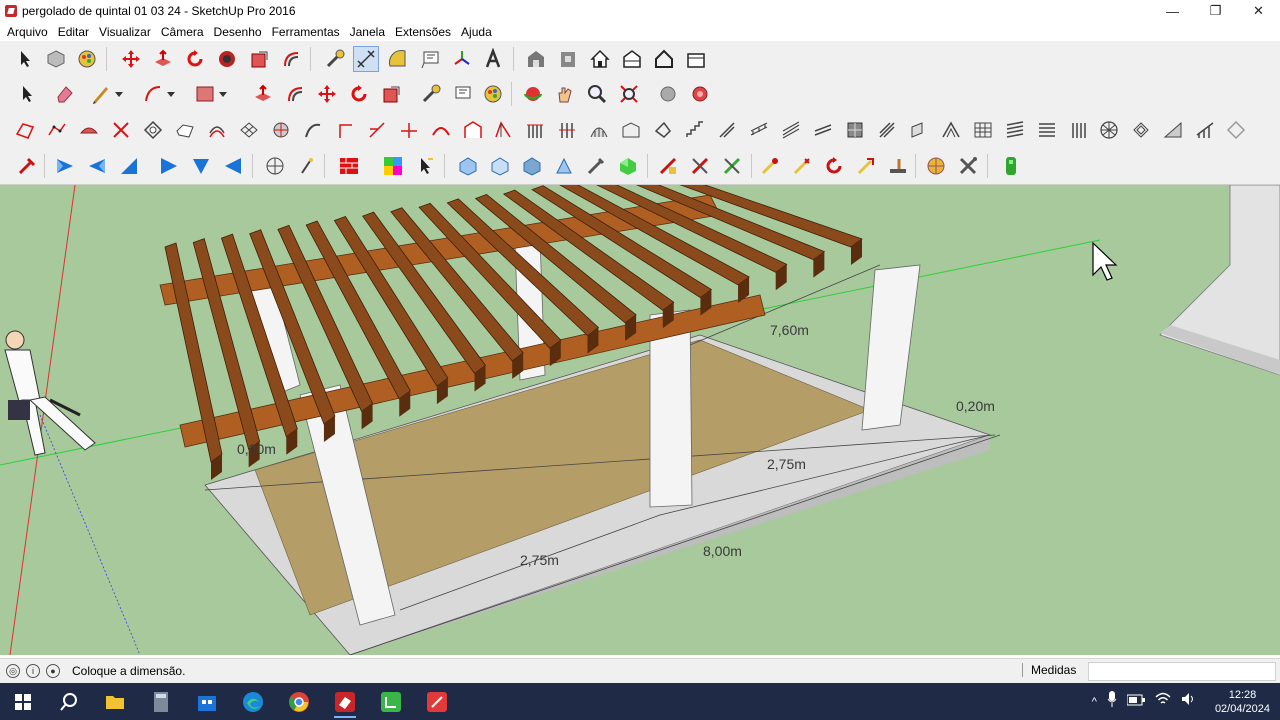 This screenshot has width=1280, height=720. What do you see at coordinates (23, 701) in the screenshot?
I see `start-icon` at bounding box center [23, 701].